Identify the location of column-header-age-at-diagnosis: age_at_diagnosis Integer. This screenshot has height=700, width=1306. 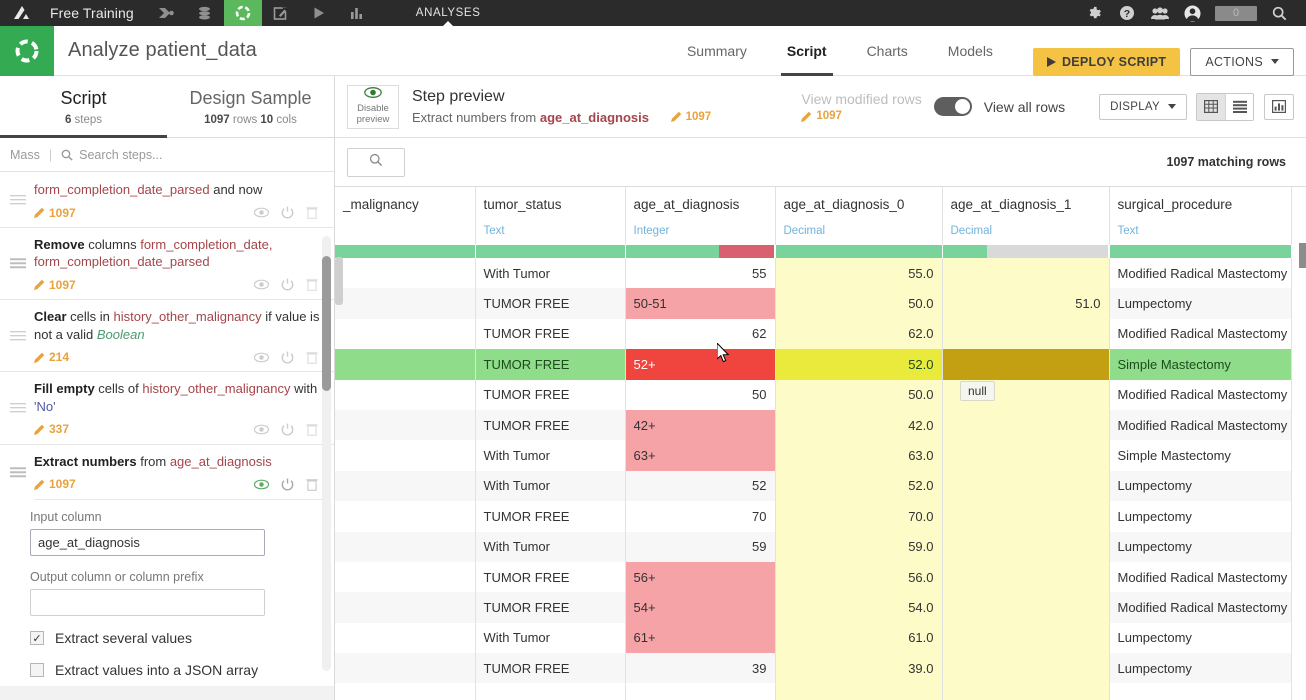
(700, 216).